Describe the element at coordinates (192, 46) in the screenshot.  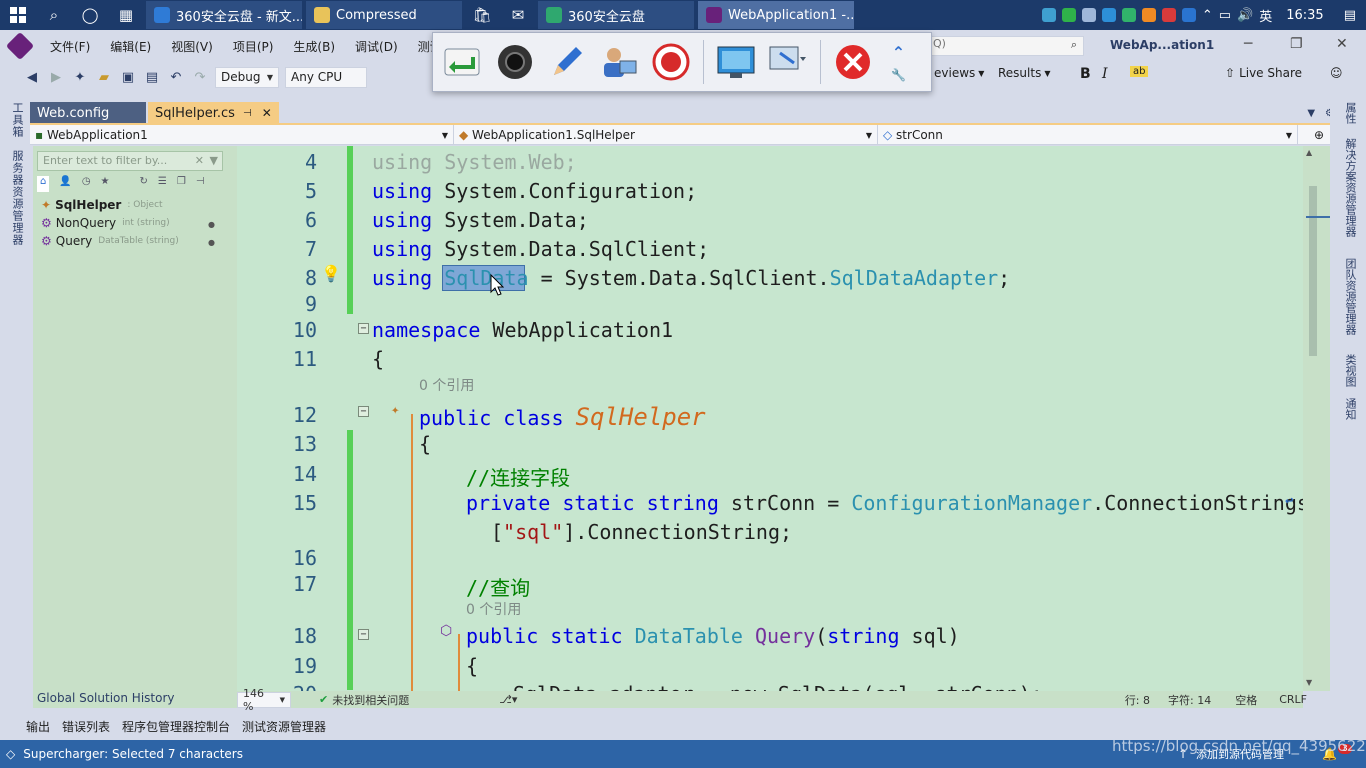
I see `menu-view: 视图(V)` at that location.